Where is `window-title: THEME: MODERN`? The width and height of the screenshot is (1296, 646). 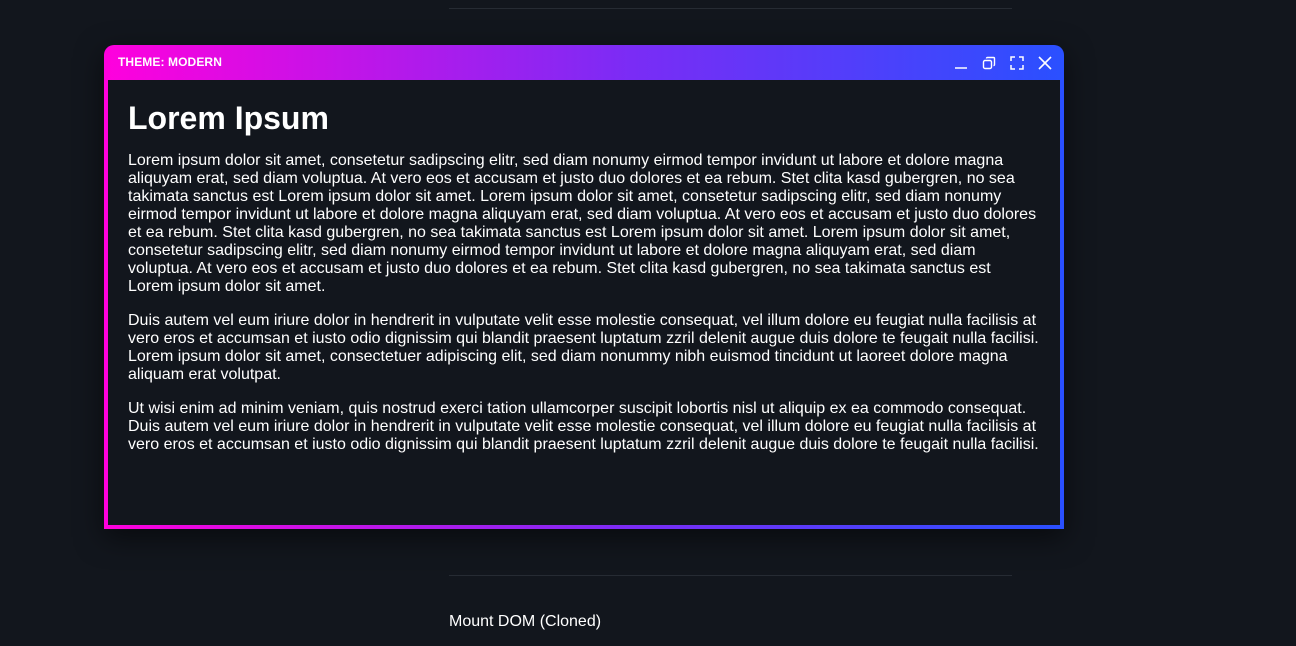
window-title: THEME: MODERN is located at coordinates (170, 62).